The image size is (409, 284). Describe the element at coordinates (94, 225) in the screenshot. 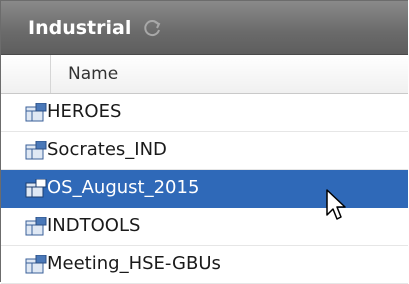

I see `list-item-label: INDTOOLS` at that location.